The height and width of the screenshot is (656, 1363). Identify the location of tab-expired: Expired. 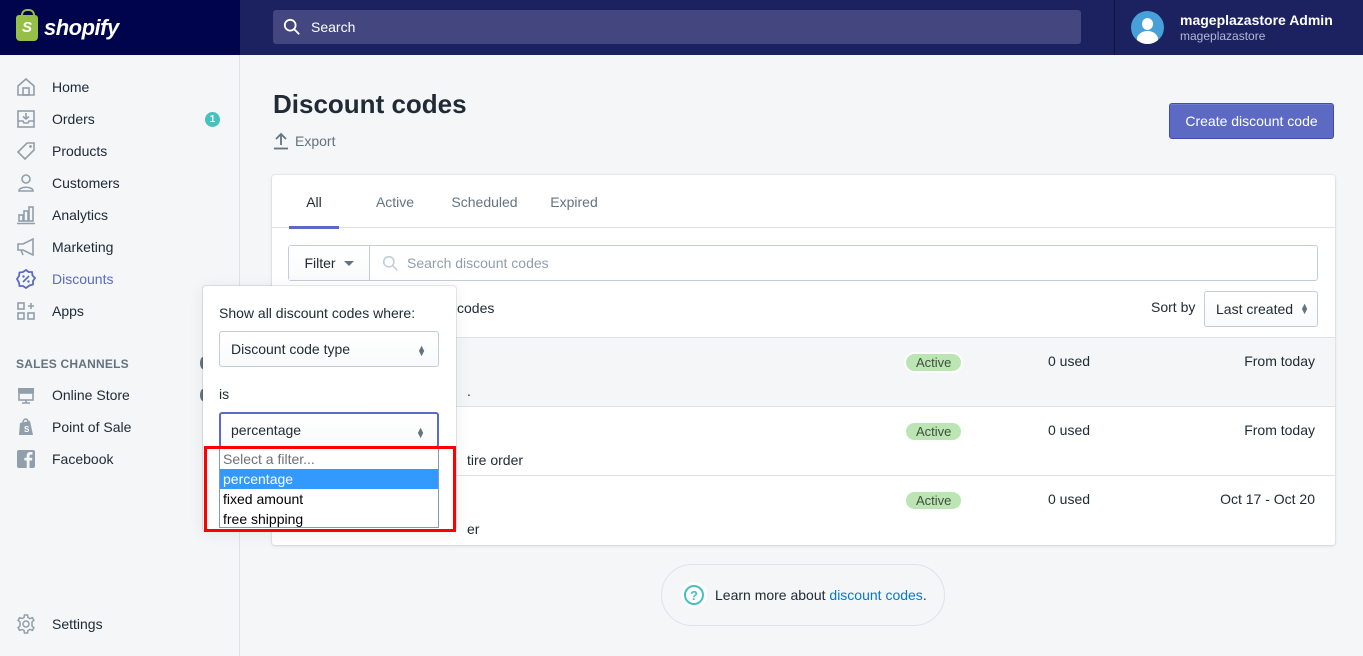
(574, 201).